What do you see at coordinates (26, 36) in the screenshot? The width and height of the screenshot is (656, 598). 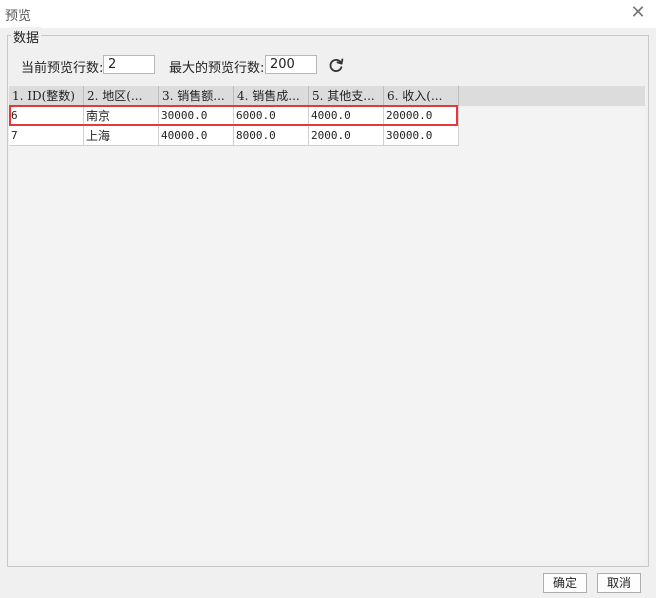 I see `group-title: 数据` at bounding box center [26, 36].